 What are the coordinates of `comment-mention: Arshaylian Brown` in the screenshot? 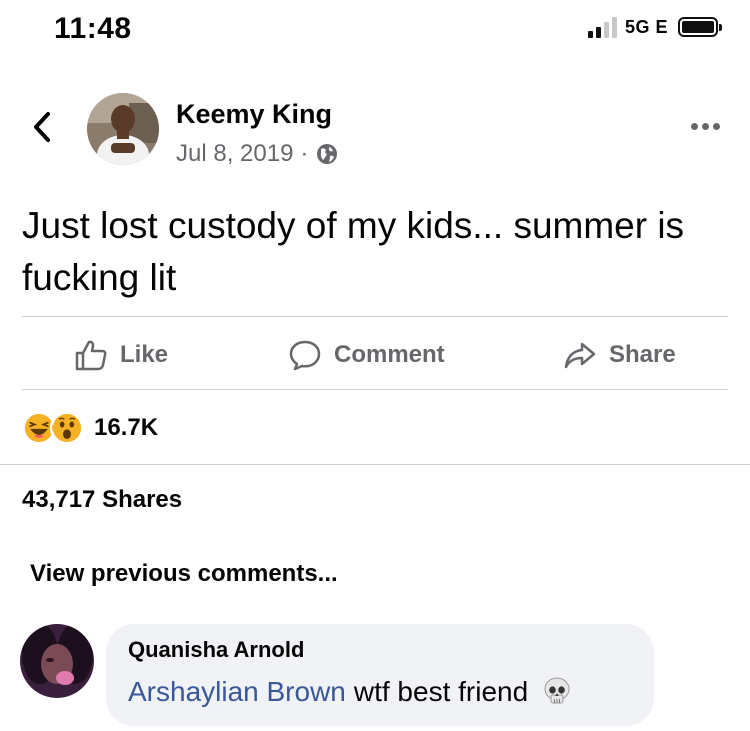 It's located at (237, 692).